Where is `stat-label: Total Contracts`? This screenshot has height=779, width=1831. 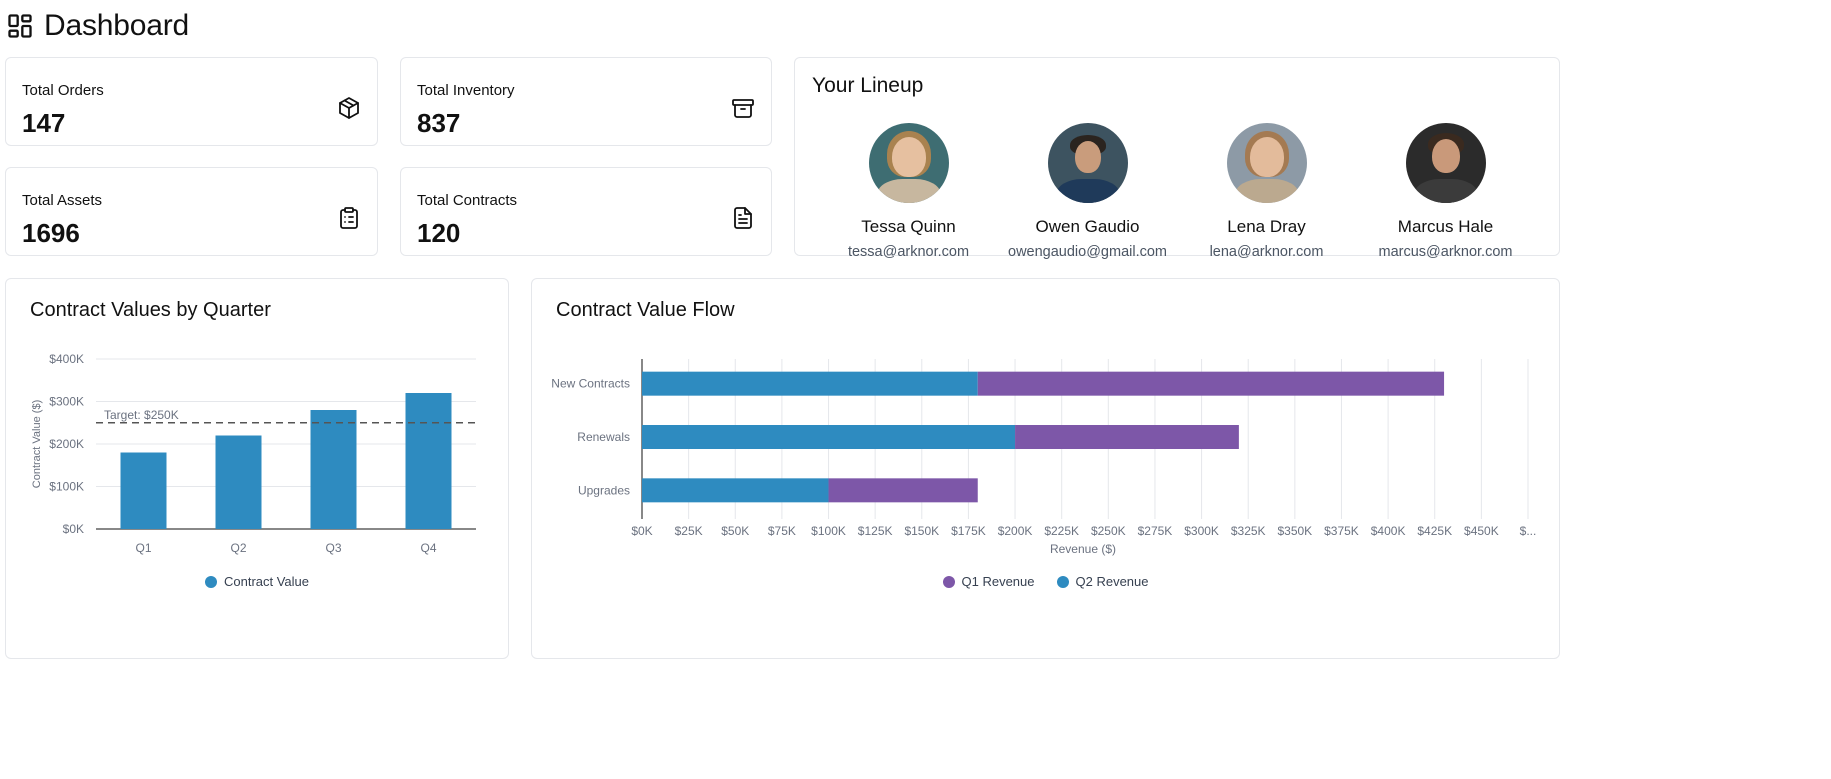
stat-label: Total Contracts is located at coordinates (467, 200).